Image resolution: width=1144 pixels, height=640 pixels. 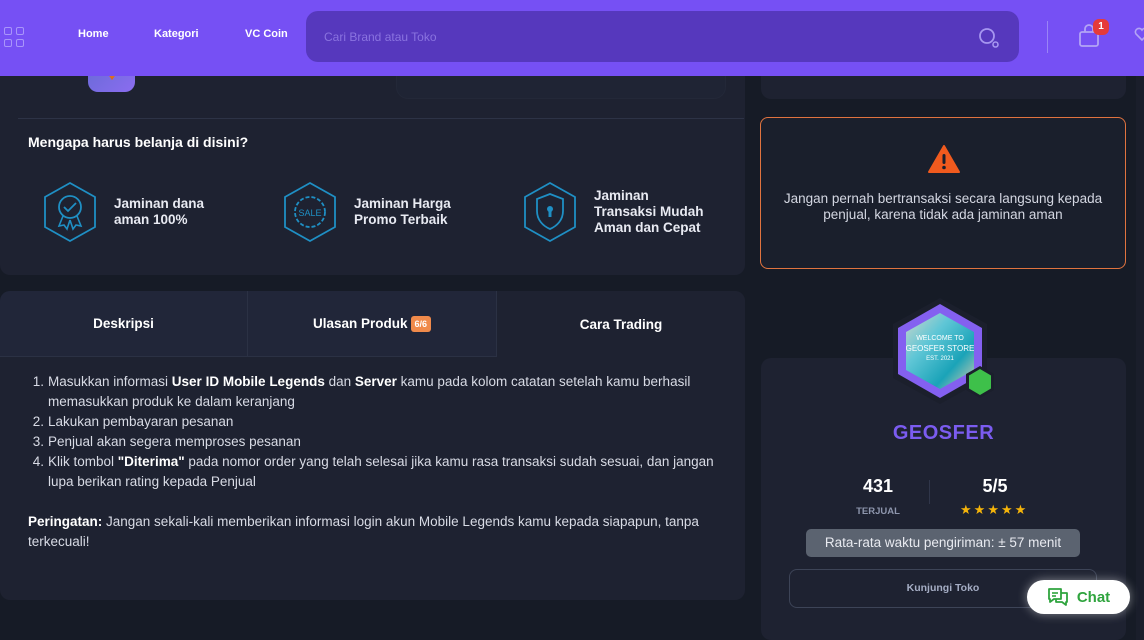 I want to click on search-input, so click(x=634, y=37).